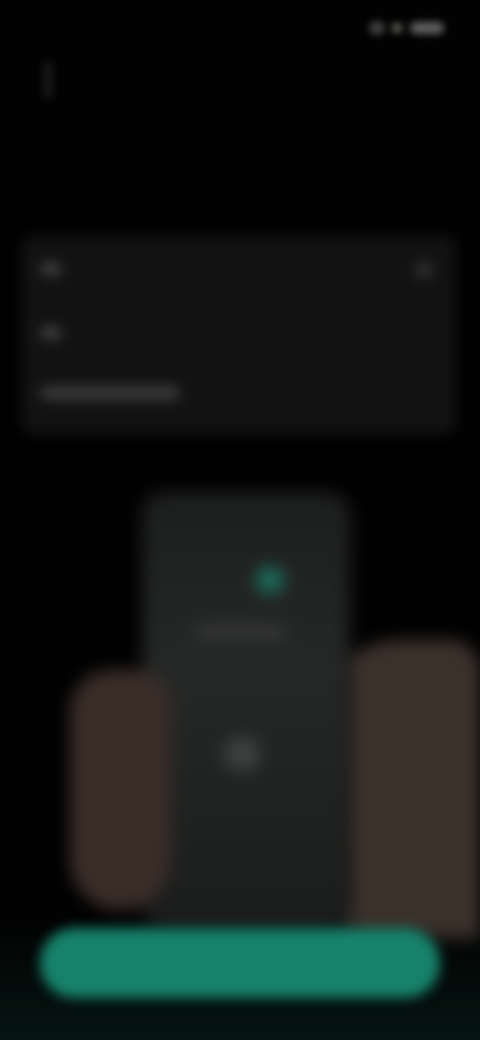 The image size is (480, 1040). What do you see at coordinates (120, 790) in the screenshot?
I see `left-hand-shape` at bounding box center [120, 790].